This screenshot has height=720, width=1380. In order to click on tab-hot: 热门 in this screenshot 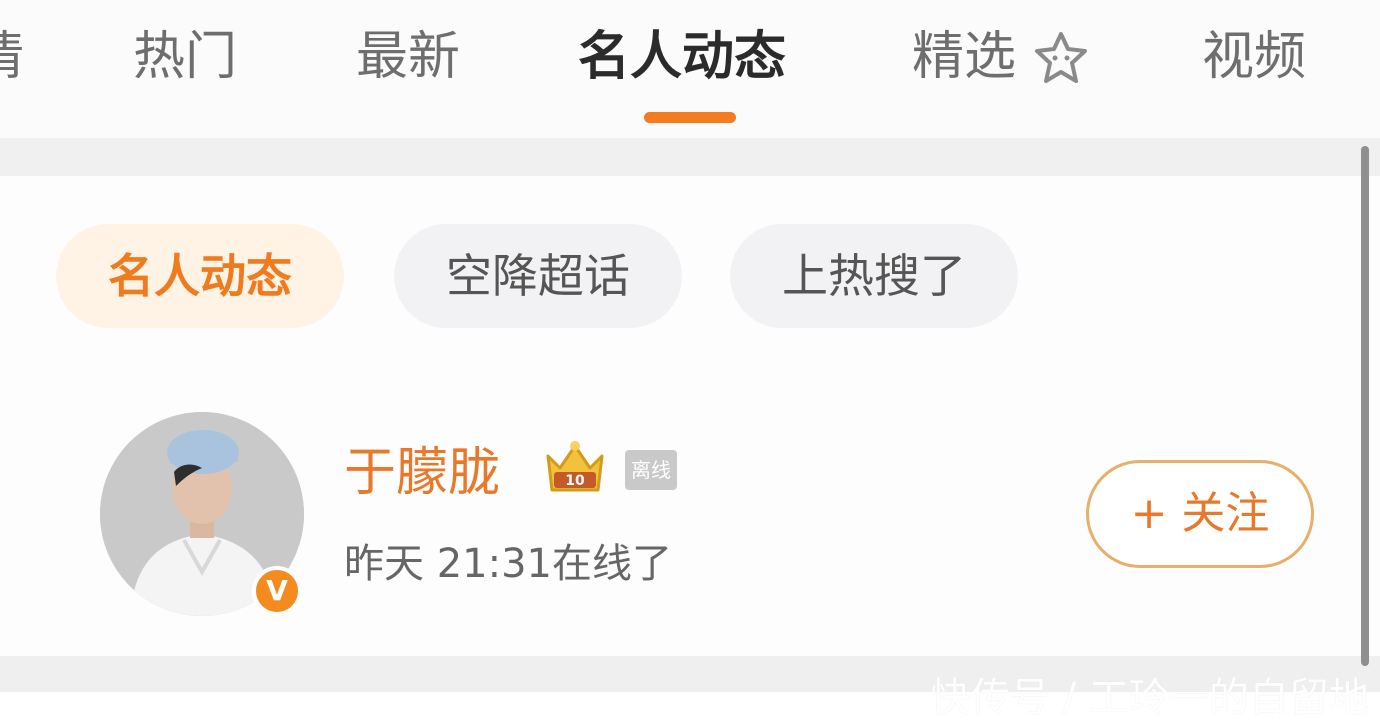, I will do `click(185, 57)`.